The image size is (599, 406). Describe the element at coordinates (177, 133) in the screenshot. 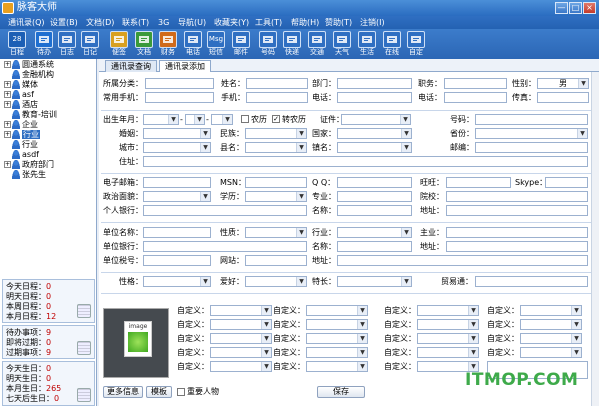

I see `marriage-select` at that location.